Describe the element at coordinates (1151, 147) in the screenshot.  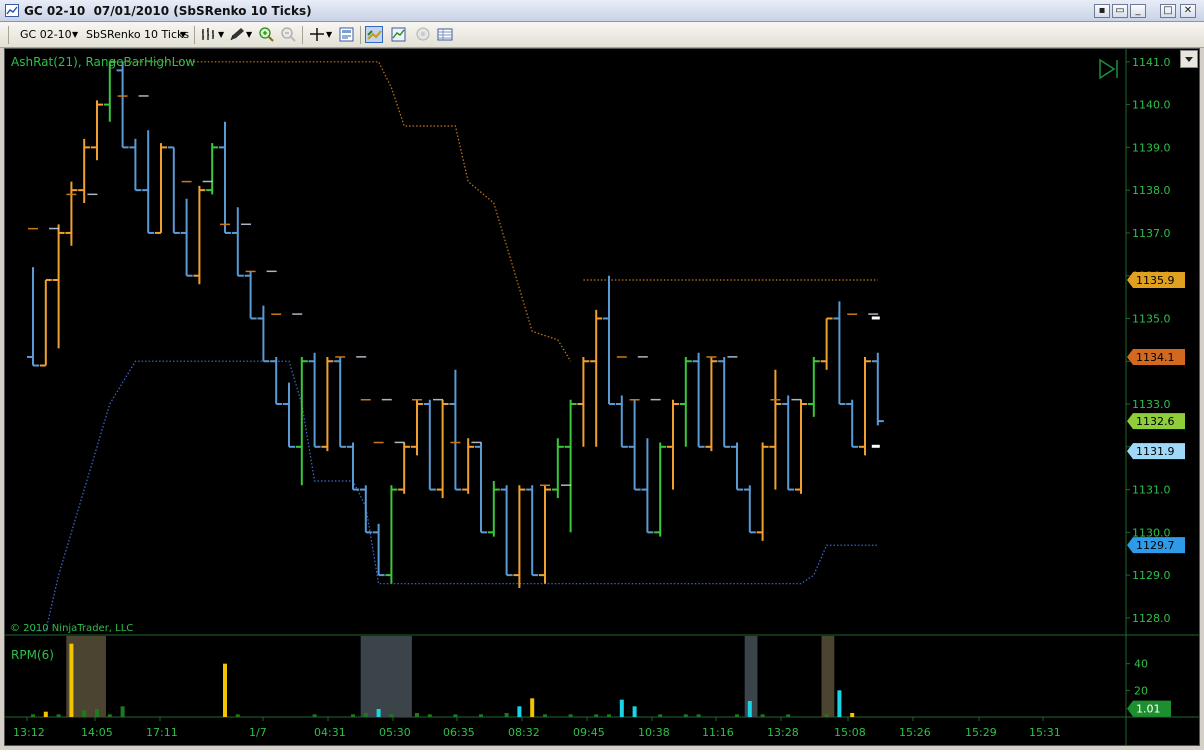
I see `price-tick-label: 1139.0` at that location.